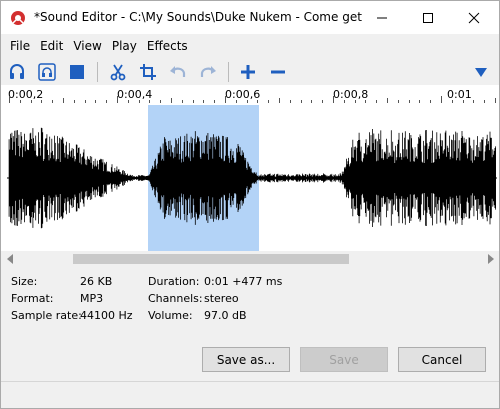 This screenshot has width=500, height=409. I want to click on duration-value: 0:01 +477 ms, so click(243, 281).